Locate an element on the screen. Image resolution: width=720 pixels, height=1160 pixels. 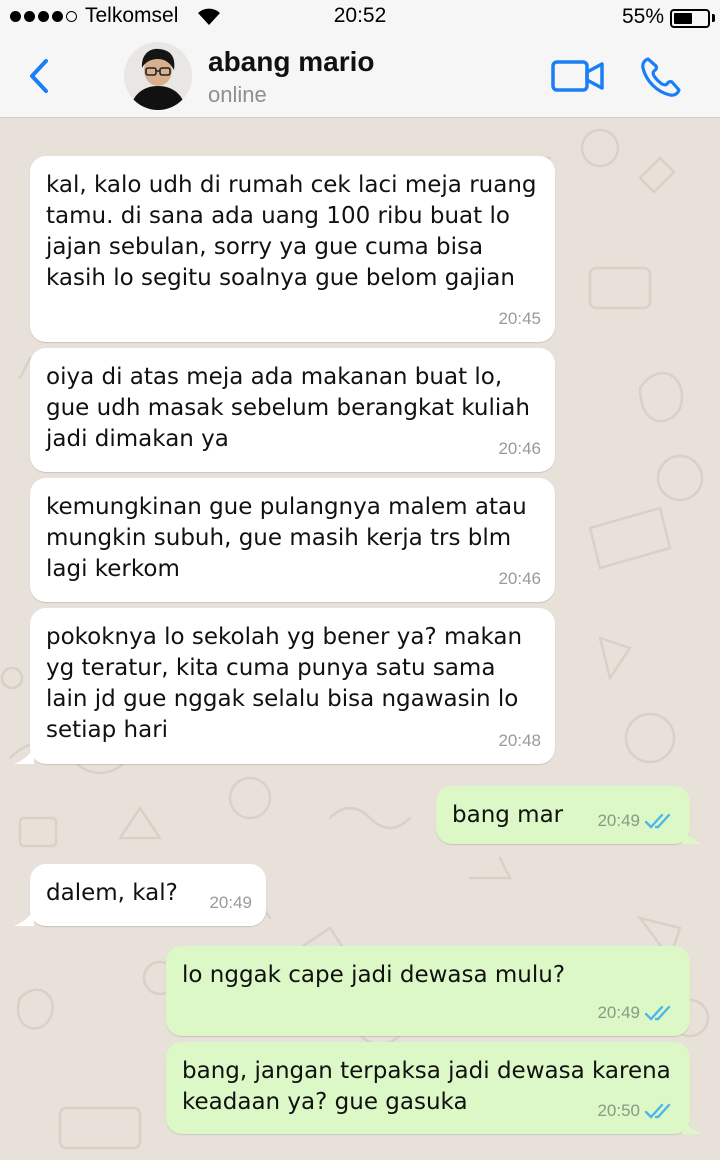
message-meta: 20:50 is located at coordinates (636, 1110).